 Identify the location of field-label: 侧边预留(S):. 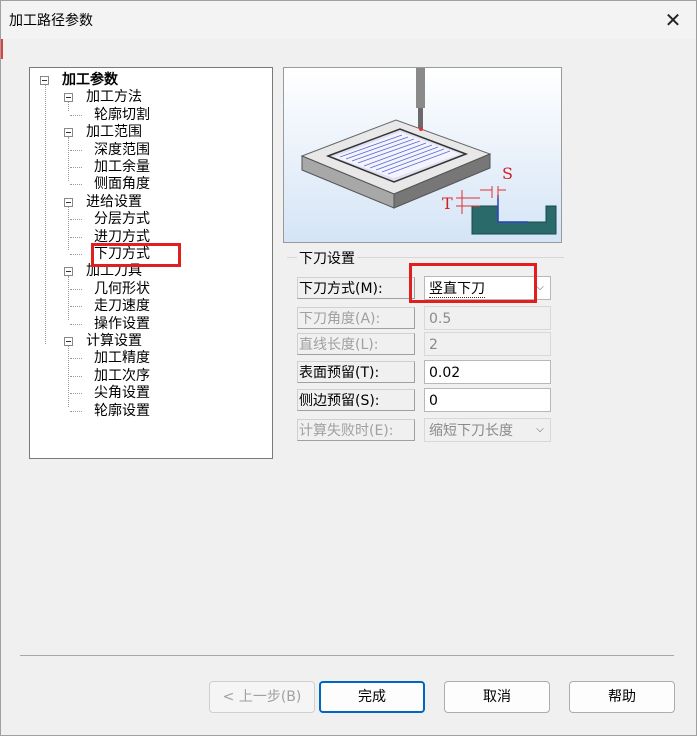
(356, 400).